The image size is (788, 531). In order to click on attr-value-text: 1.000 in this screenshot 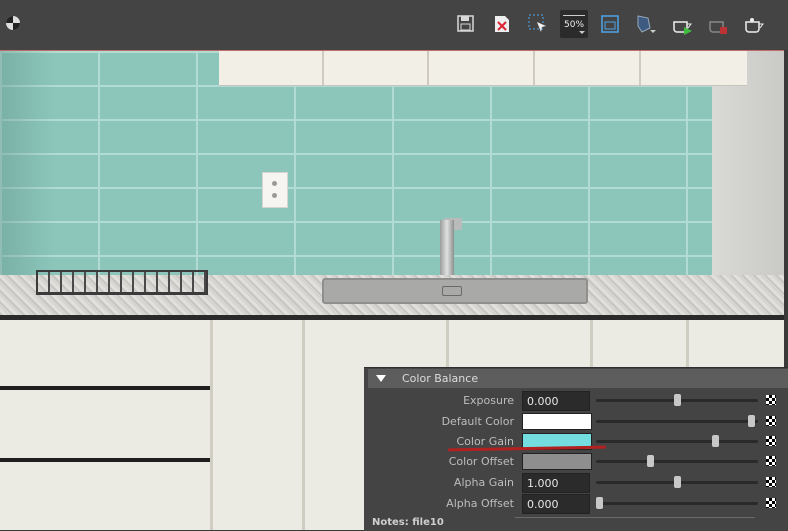, I will do `click(543, 483)`.